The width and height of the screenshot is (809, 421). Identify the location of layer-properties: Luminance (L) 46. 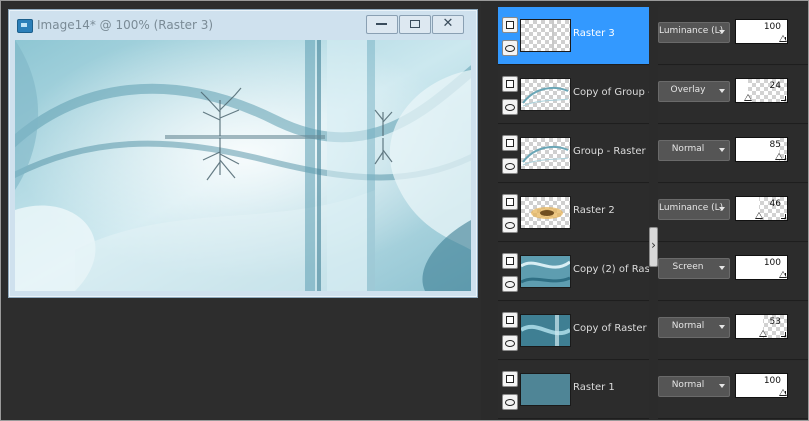
(733, 213).